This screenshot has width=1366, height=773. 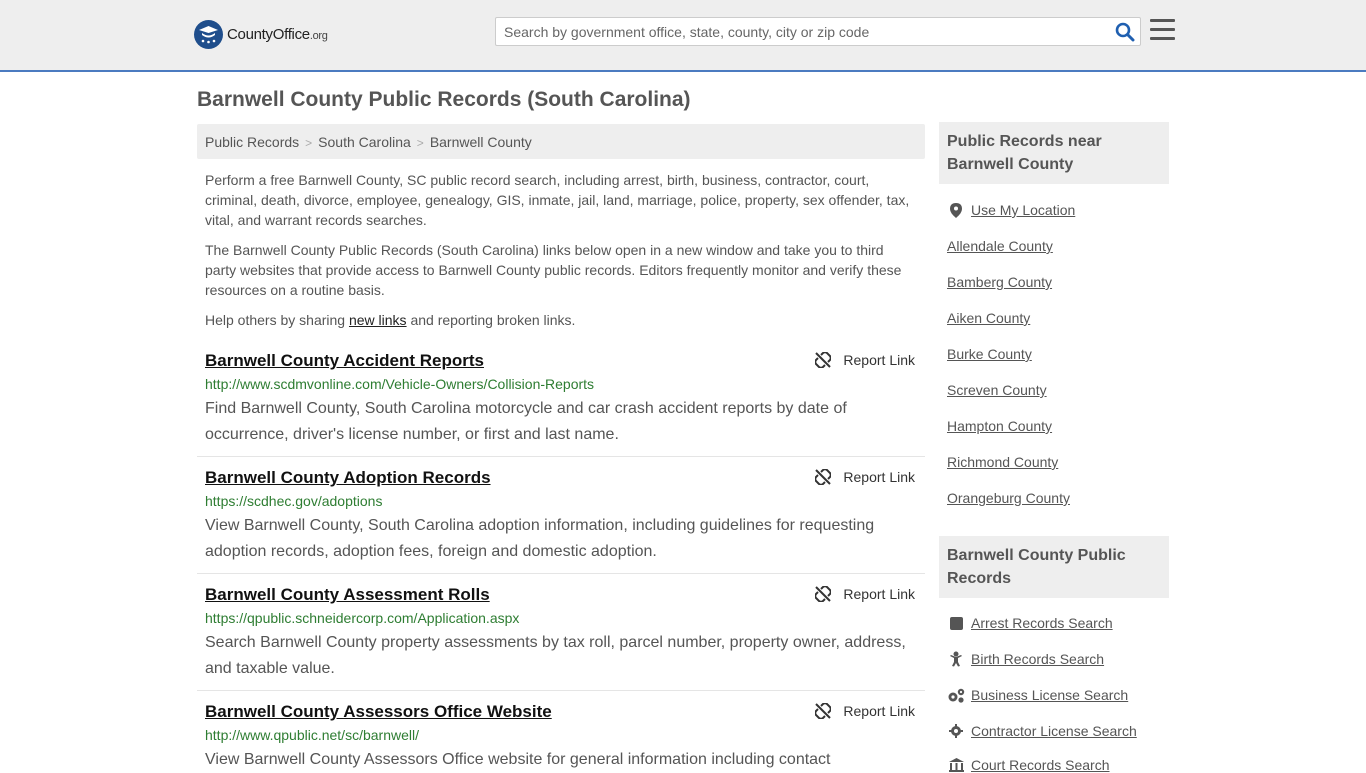 I want to click on square-icon, so click(x=956, y=623).